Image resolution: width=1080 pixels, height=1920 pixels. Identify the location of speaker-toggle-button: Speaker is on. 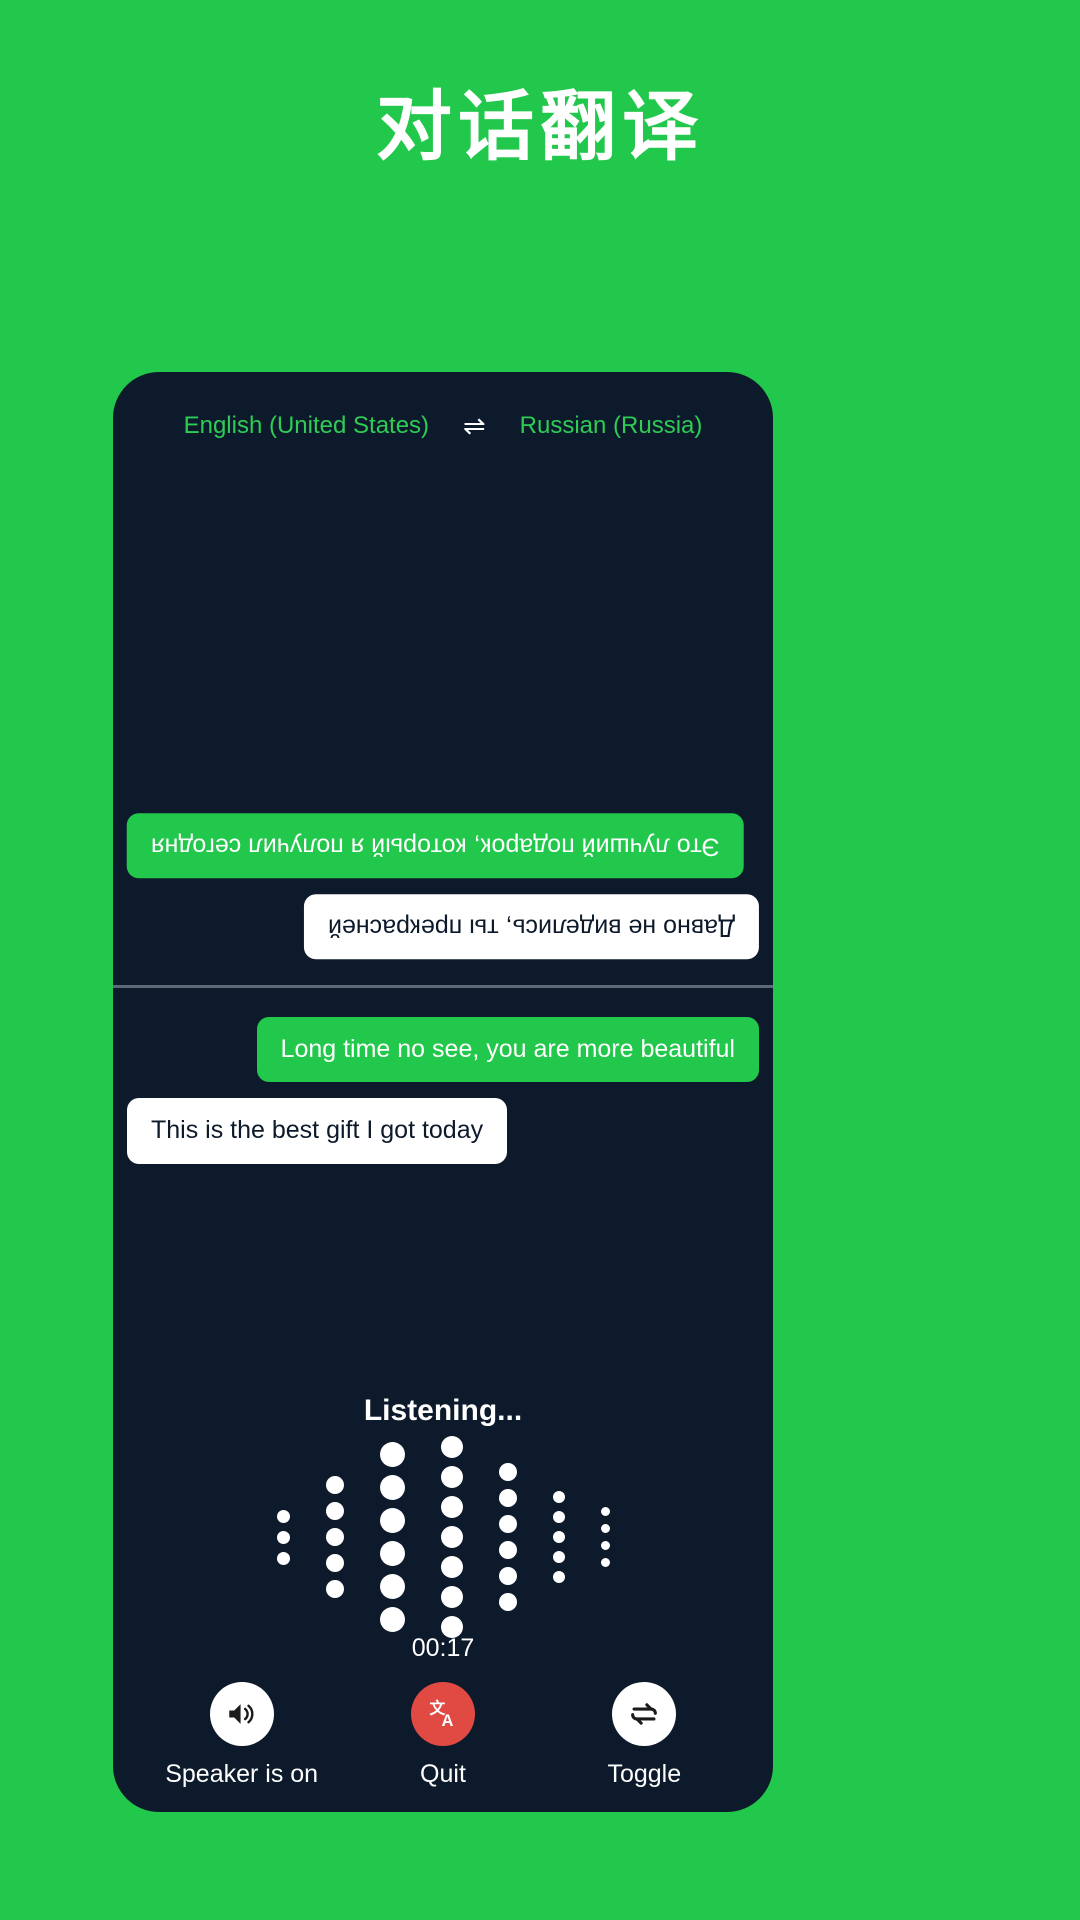
(242, 1735).